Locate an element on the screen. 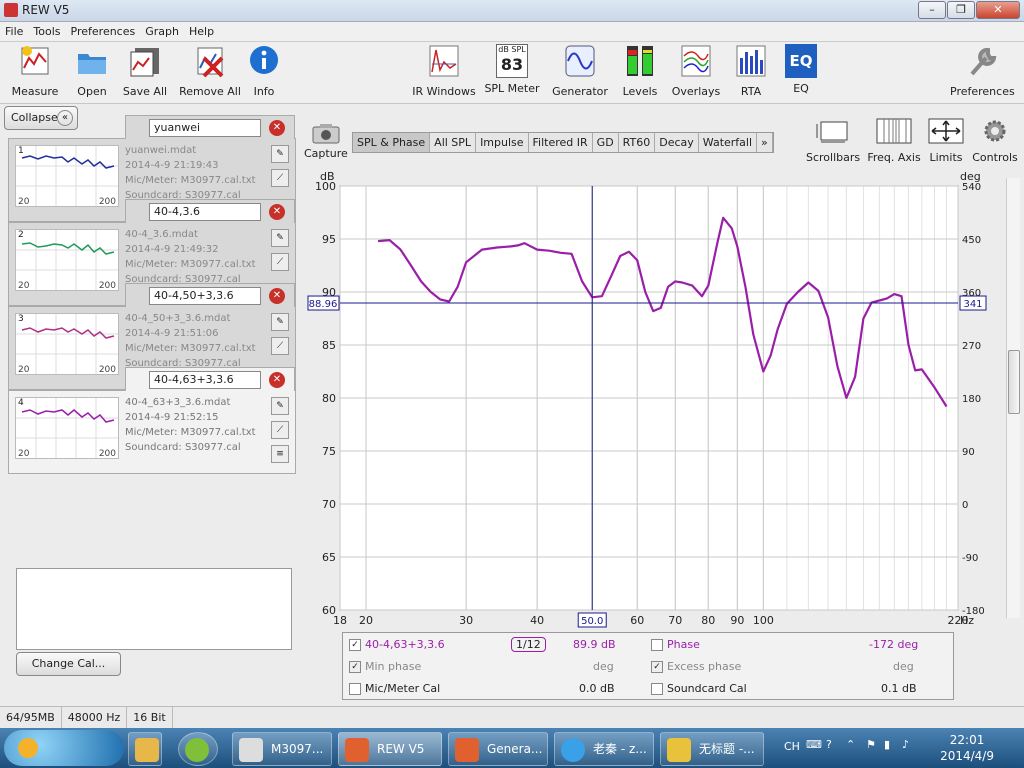 The width and height of the screenshot is (1024, 768). tab-rt60: RT60 is located at coordinates (637, 142).